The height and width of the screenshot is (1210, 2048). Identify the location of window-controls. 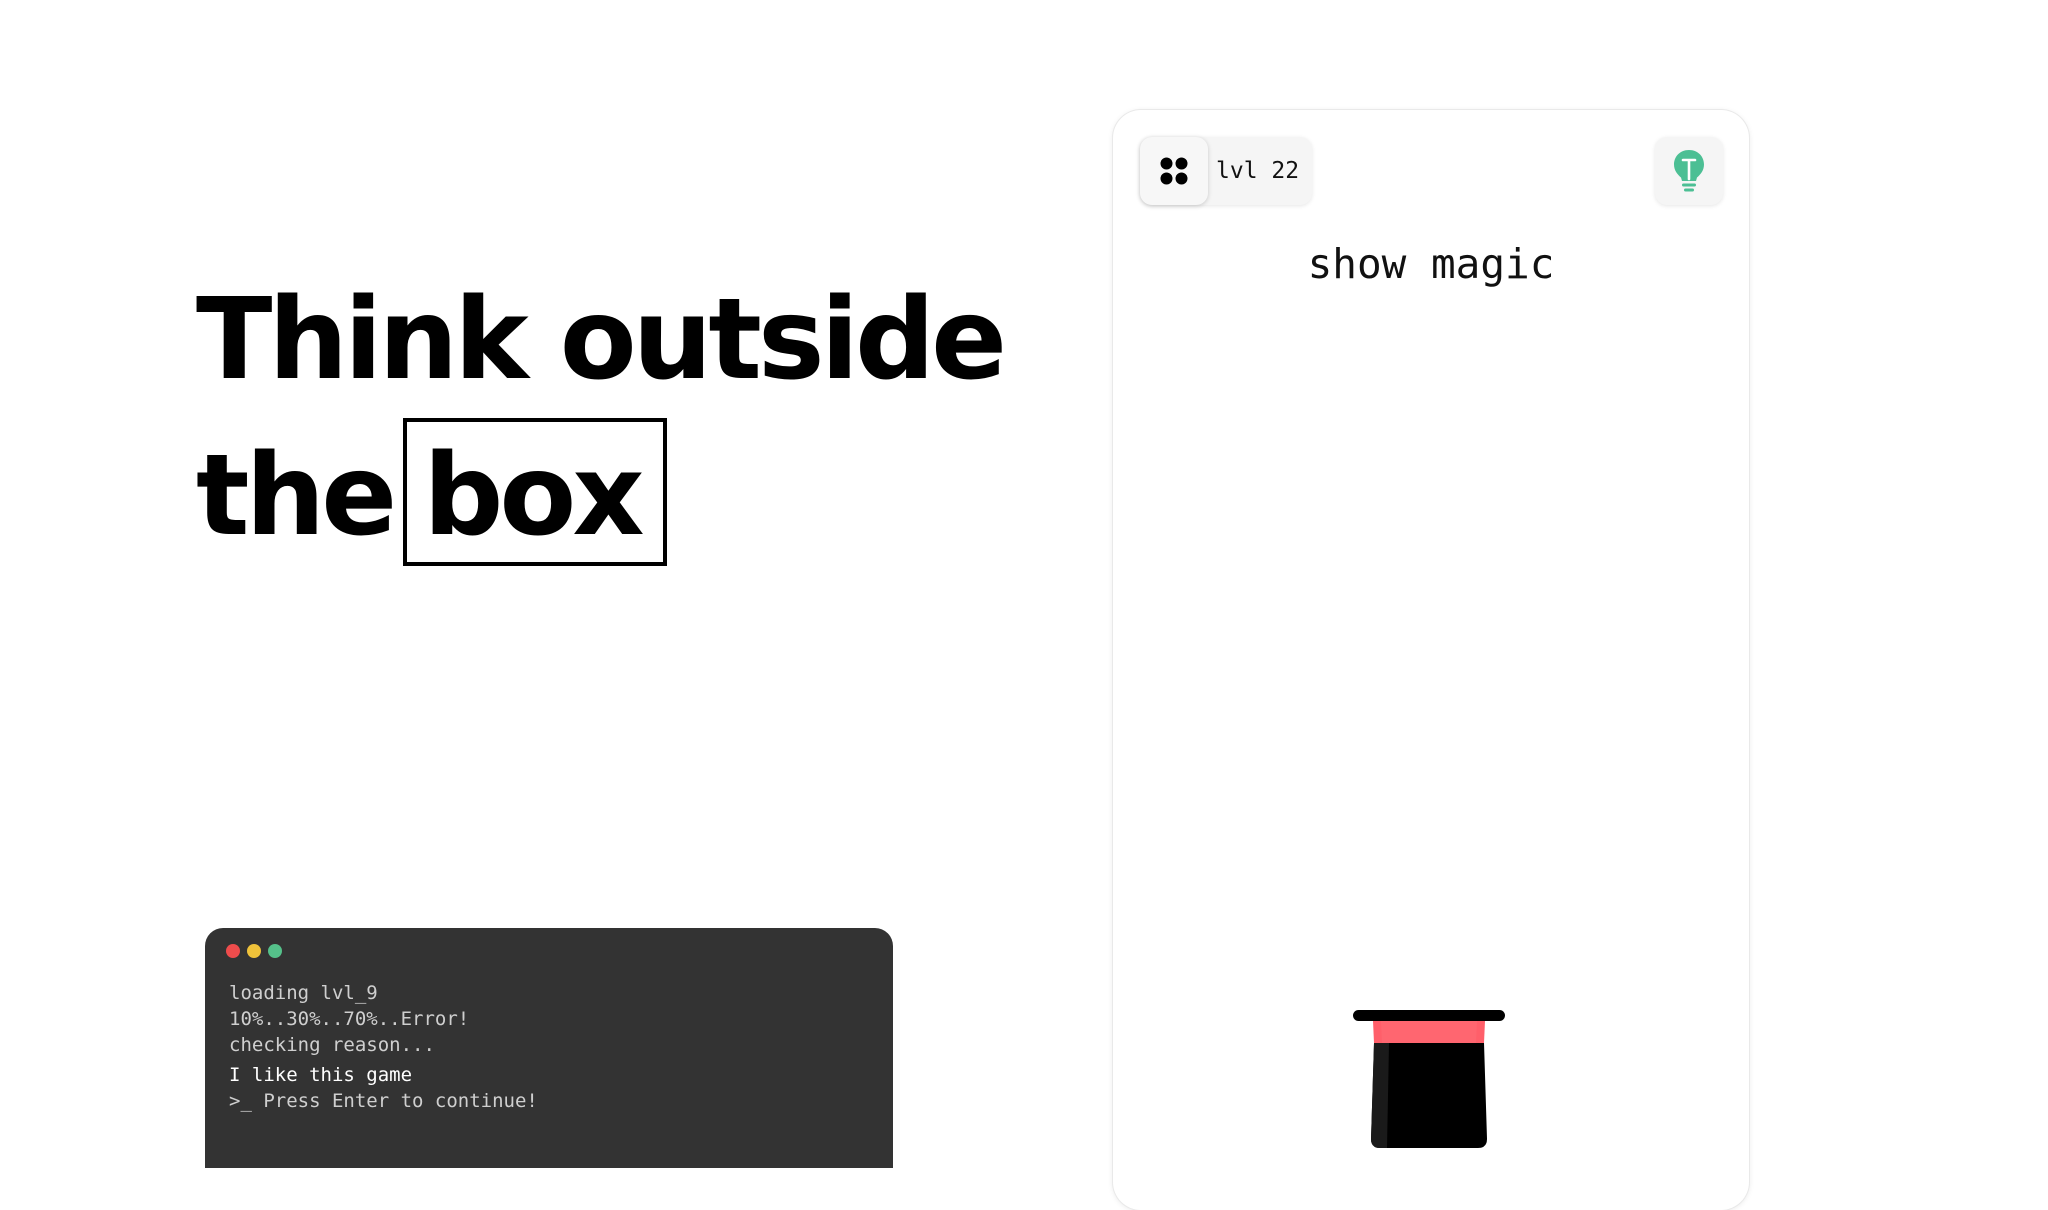
(547, 951).